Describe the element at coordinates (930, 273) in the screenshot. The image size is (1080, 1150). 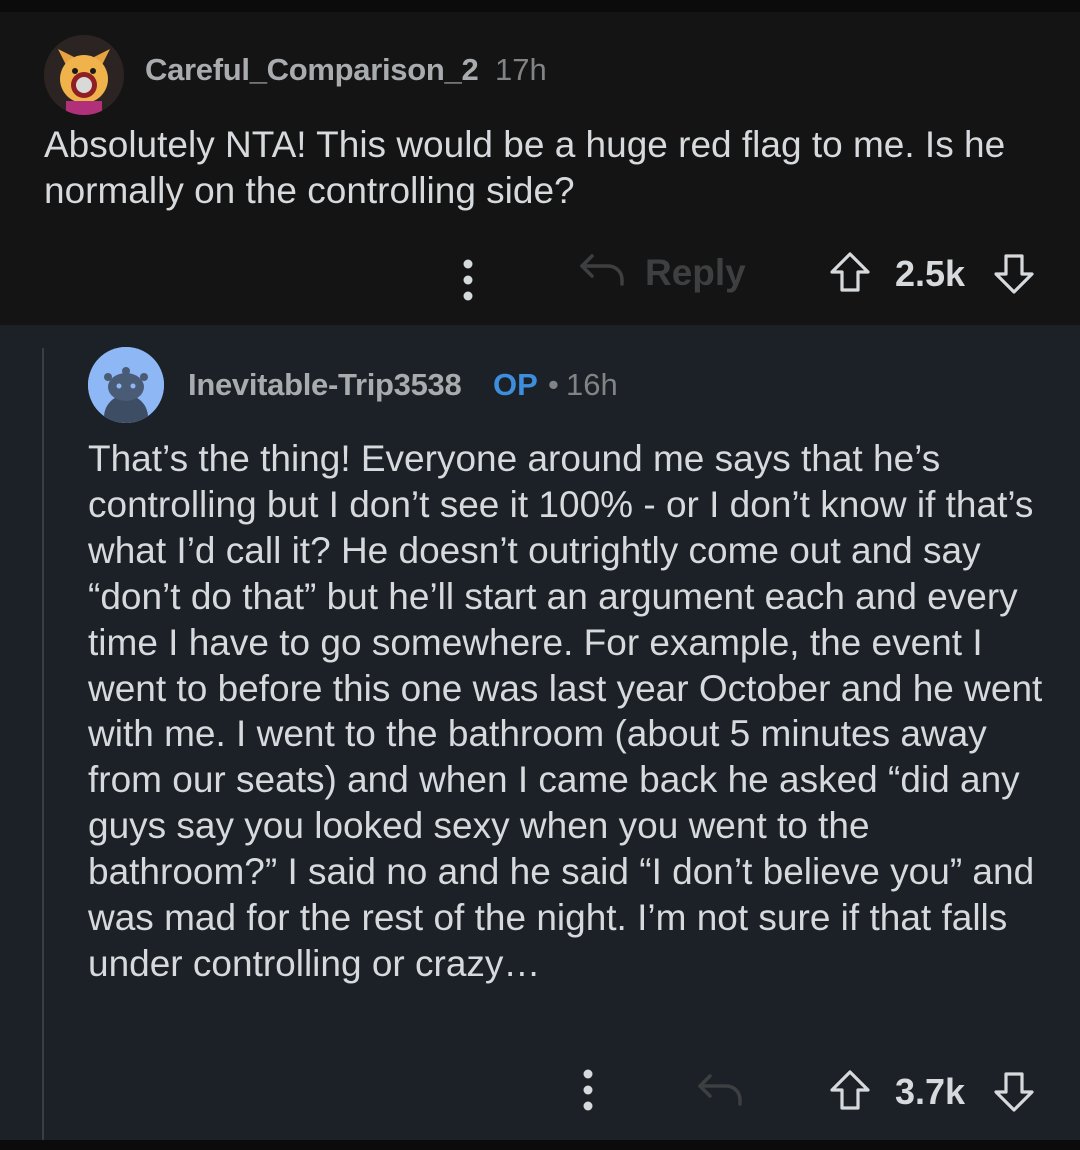
I see `parent-score: 2.5k` at that location.